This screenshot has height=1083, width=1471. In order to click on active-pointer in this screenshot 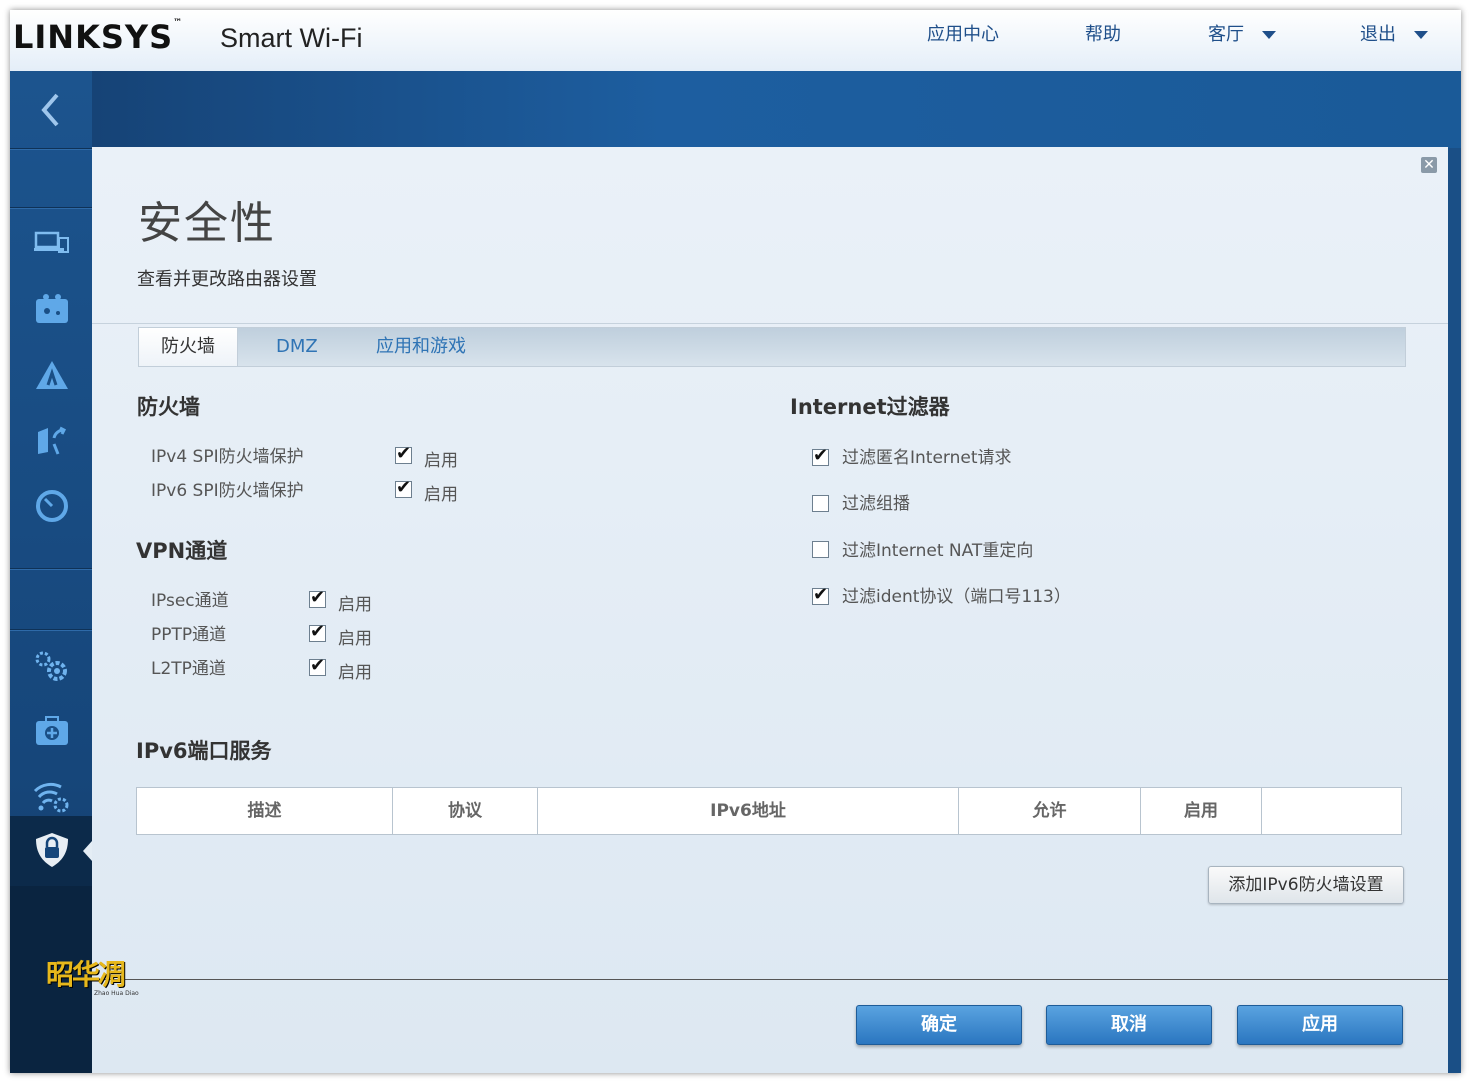, I will do `click(87, 851)`.